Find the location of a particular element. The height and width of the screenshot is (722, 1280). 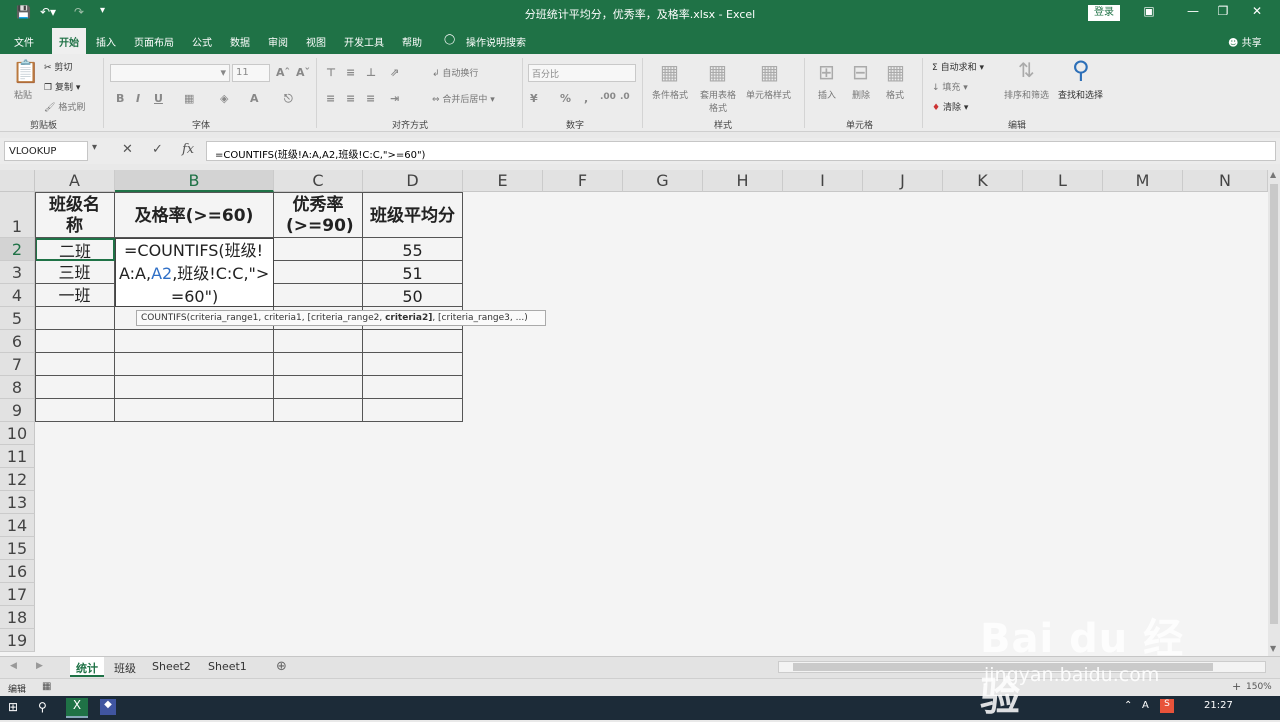

phonetic-icon: ⎋ is located at coordinates (288, 99).